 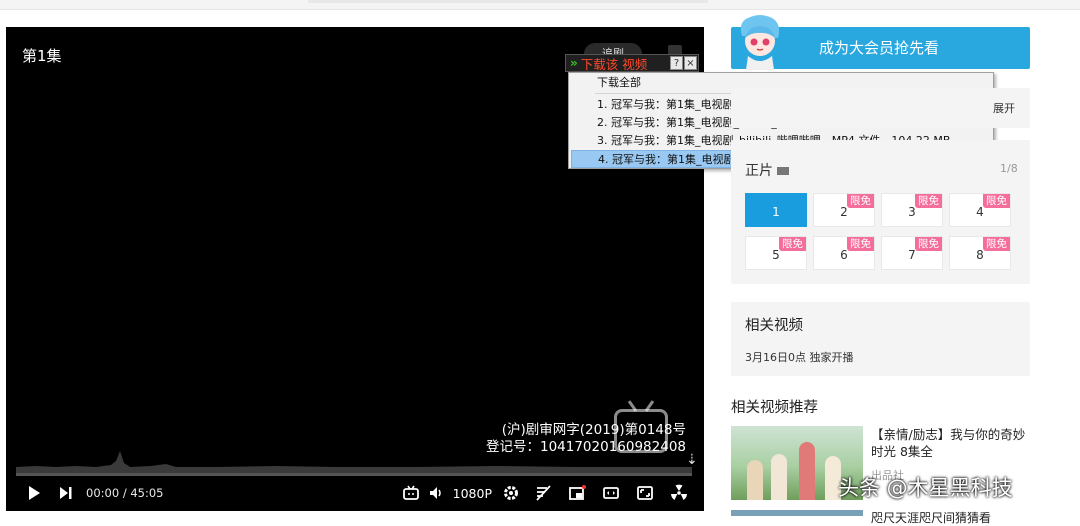 I want to click on episode-list-title: 正片, so click(x=759, y=171).